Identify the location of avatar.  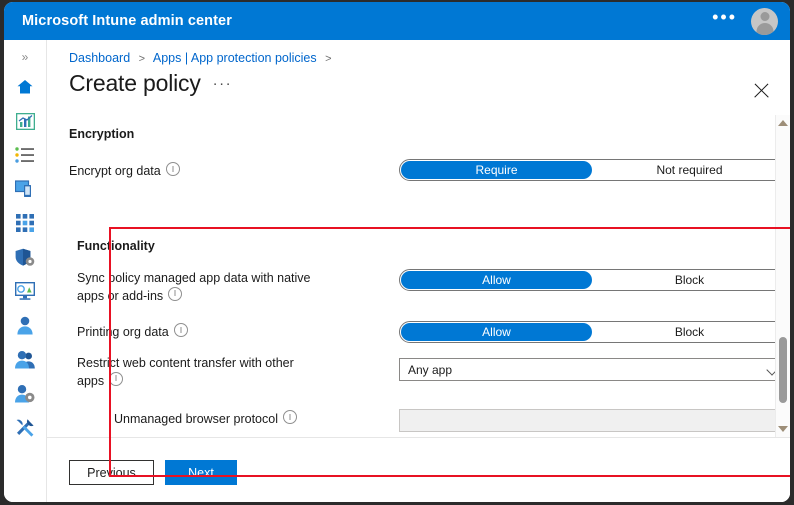
(764, 21).